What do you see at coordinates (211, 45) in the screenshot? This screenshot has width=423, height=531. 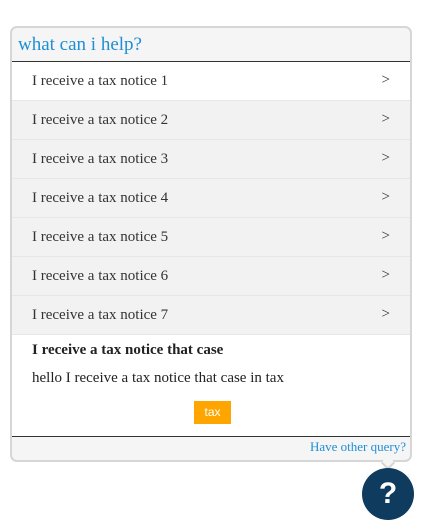 I see `widget-header: what can i help?` at bounding box center [211, 45].